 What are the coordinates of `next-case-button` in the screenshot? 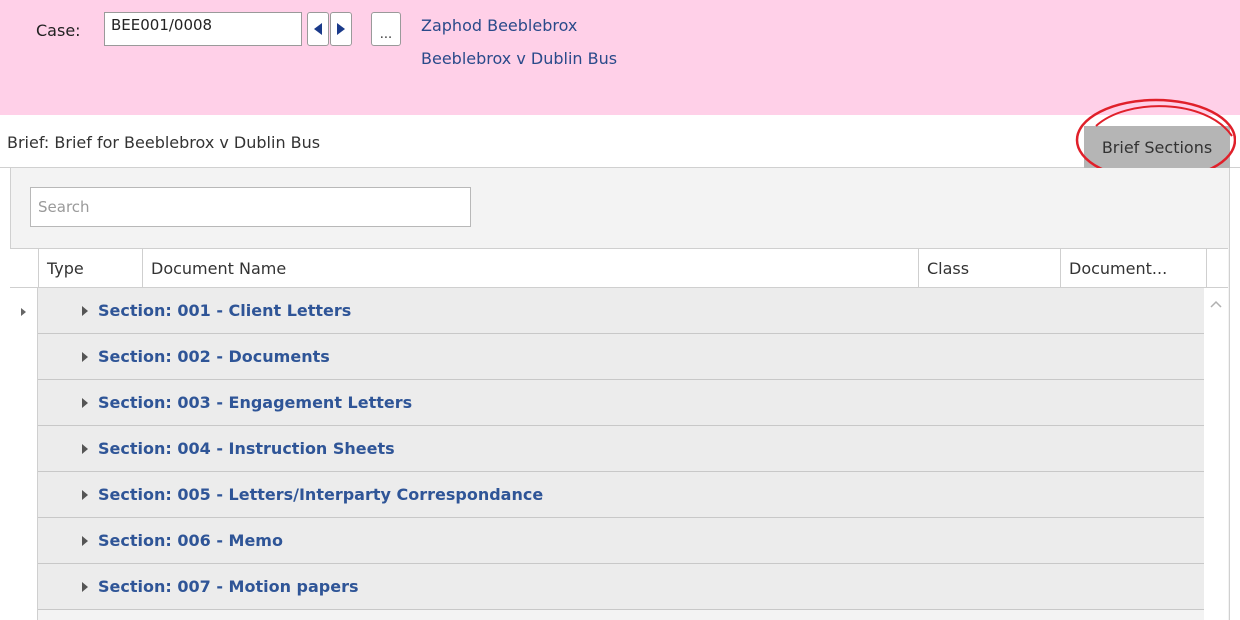 It's located at (341, 29).